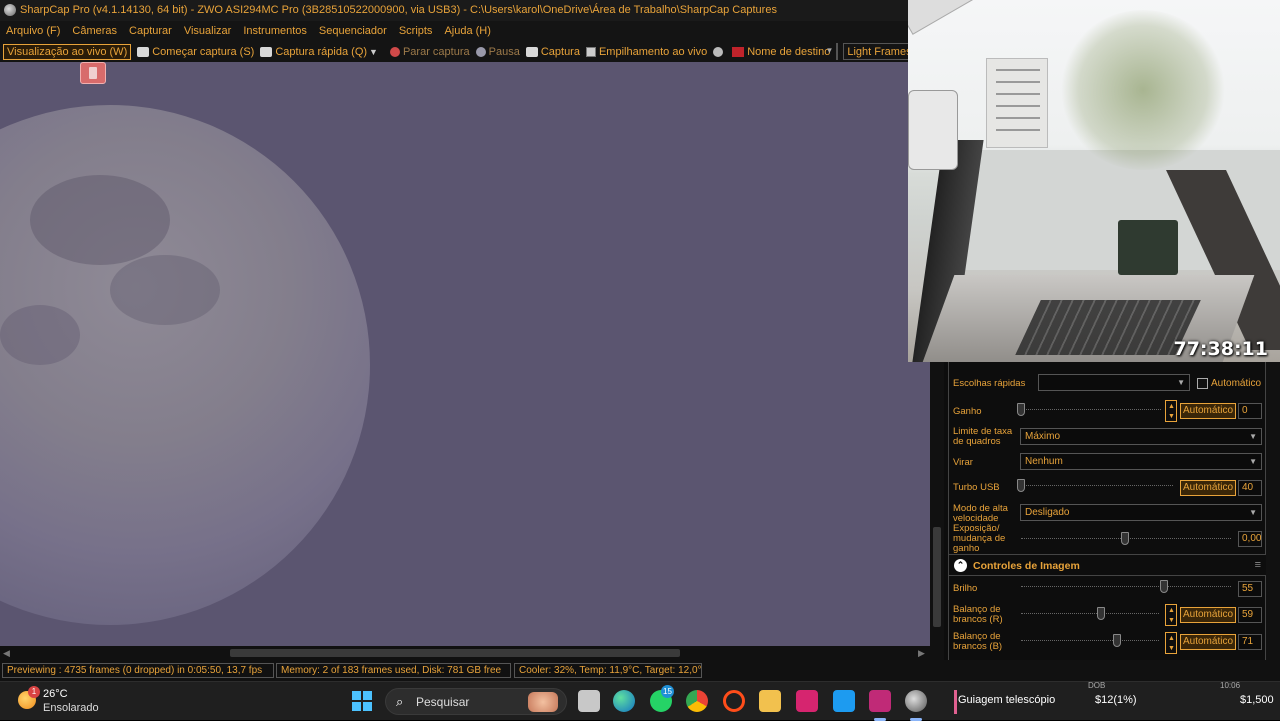  Describe the element at coordinates (1171, 615) in the screenshot. I see `wb-red-spinner` at that location.